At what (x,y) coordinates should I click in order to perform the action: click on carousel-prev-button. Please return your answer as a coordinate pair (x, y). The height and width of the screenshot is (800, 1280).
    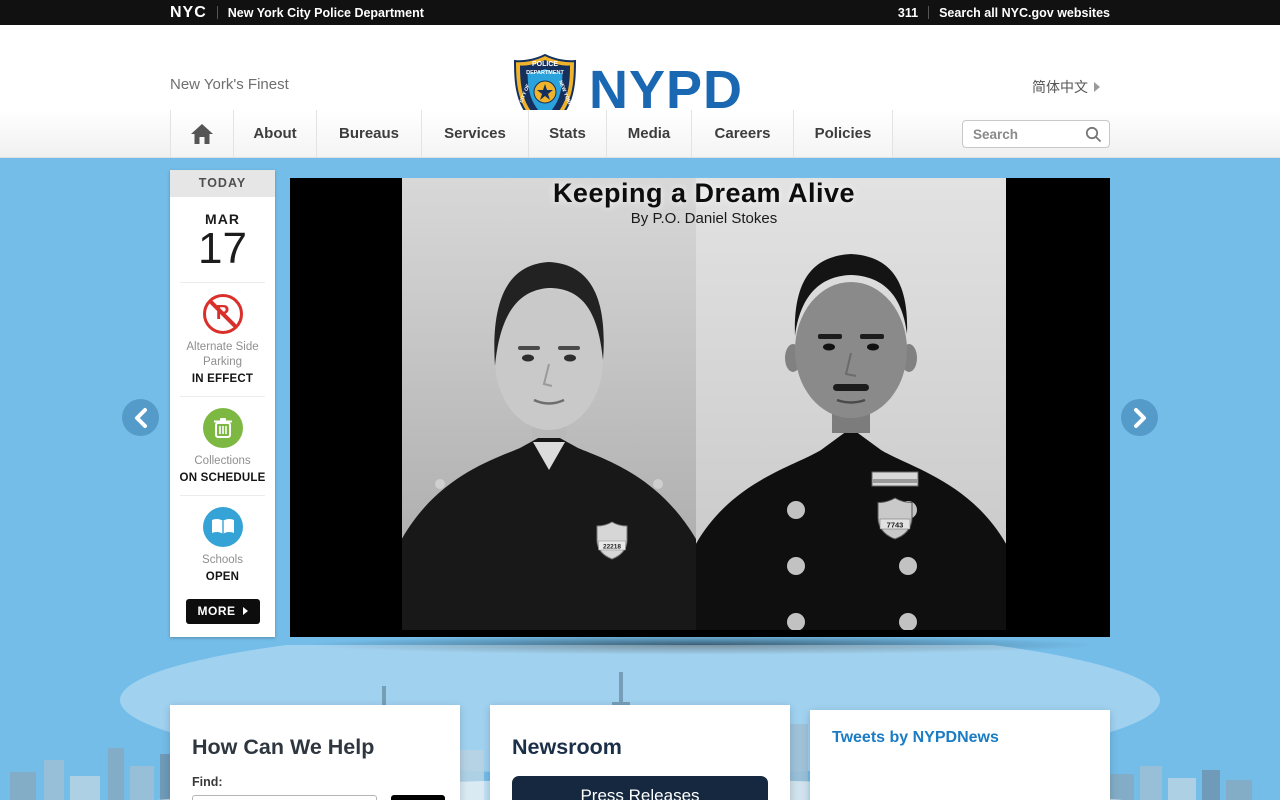
    Looking at the image, I should click on (140, 417).